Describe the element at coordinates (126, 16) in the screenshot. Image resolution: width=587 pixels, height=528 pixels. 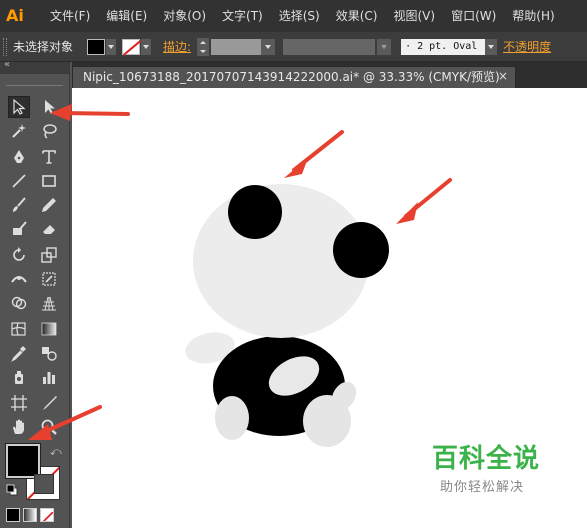
I see `menu-edit: 编辑(E)` at that location.